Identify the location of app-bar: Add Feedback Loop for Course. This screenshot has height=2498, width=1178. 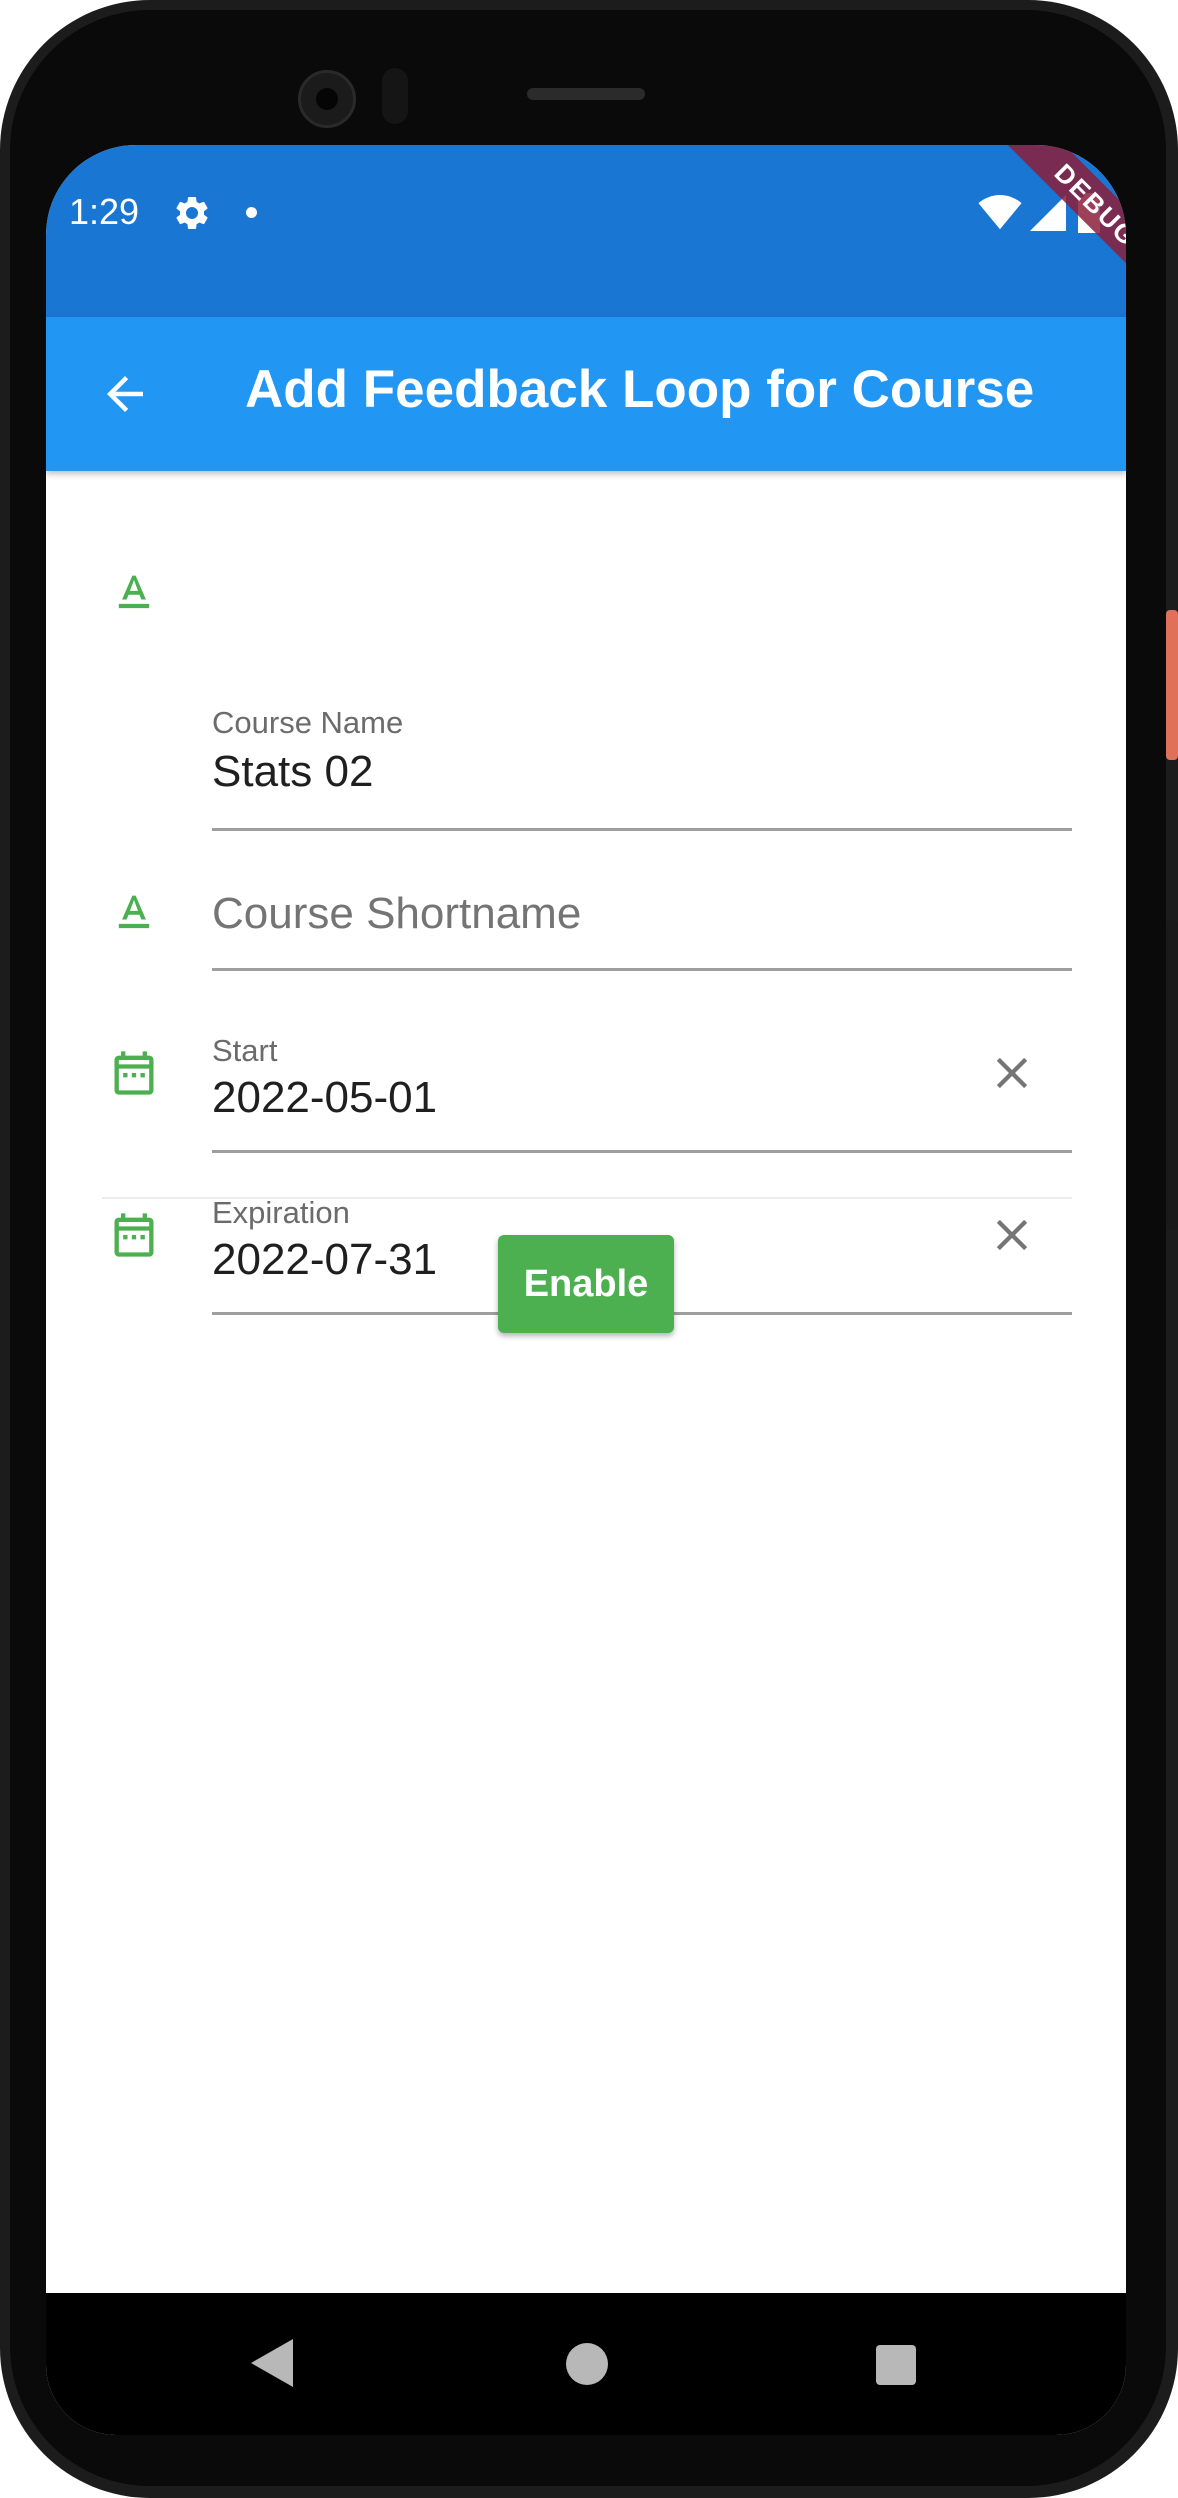
(586, 394).